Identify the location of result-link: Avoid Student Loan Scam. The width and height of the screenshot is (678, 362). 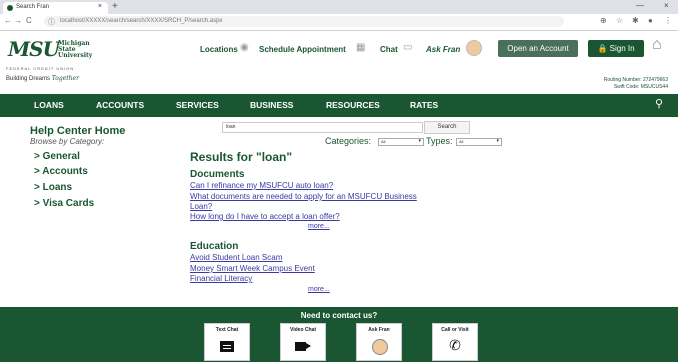
(236, 257).